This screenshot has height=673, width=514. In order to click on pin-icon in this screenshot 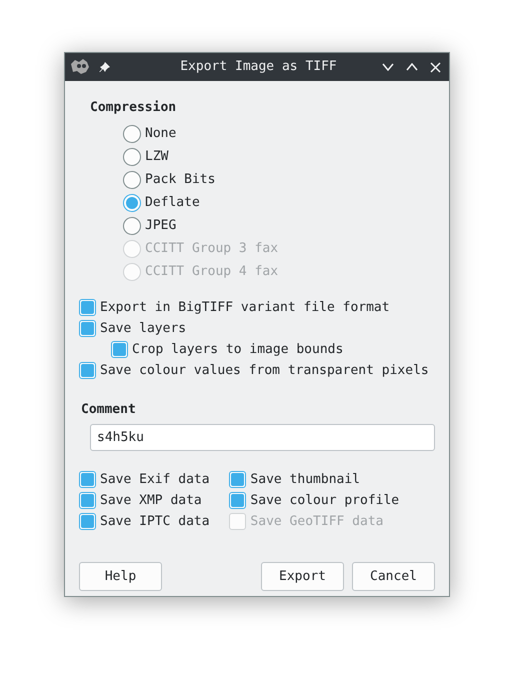, I will do `click(105, 67)`.